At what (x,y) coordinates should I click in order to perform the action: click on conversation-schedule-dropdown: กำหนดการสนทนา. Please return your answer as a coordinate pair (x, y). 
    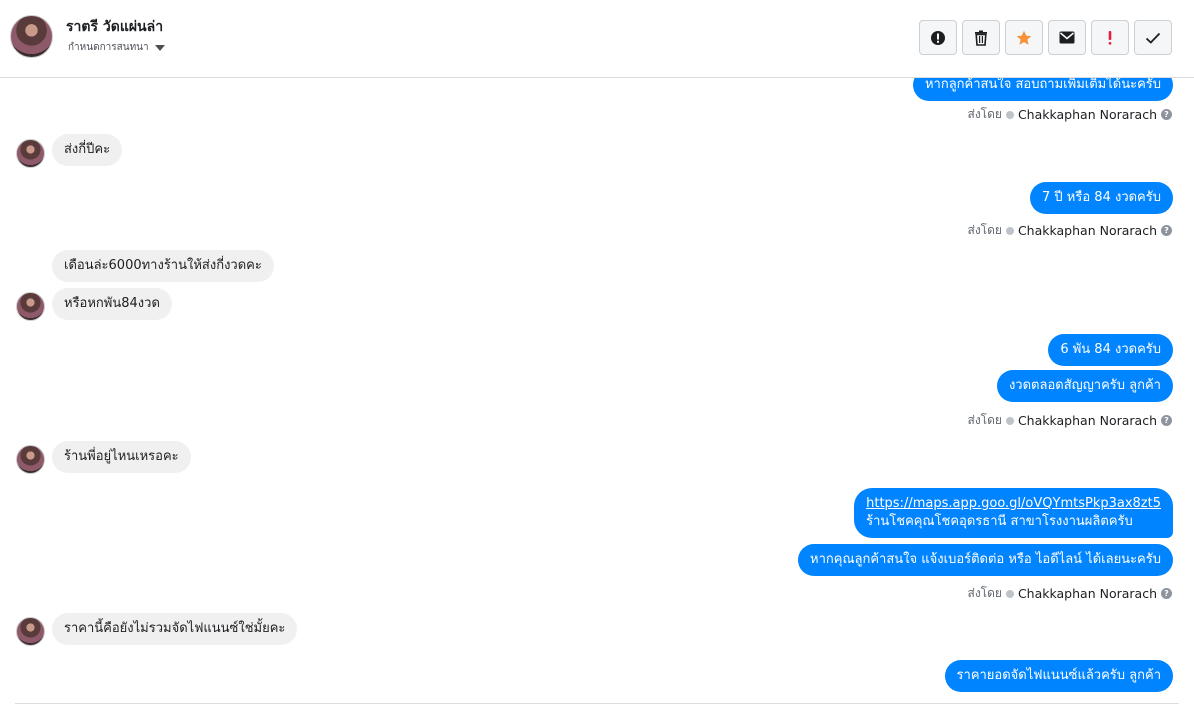
    Looking at the image, I should click on (116, 47).